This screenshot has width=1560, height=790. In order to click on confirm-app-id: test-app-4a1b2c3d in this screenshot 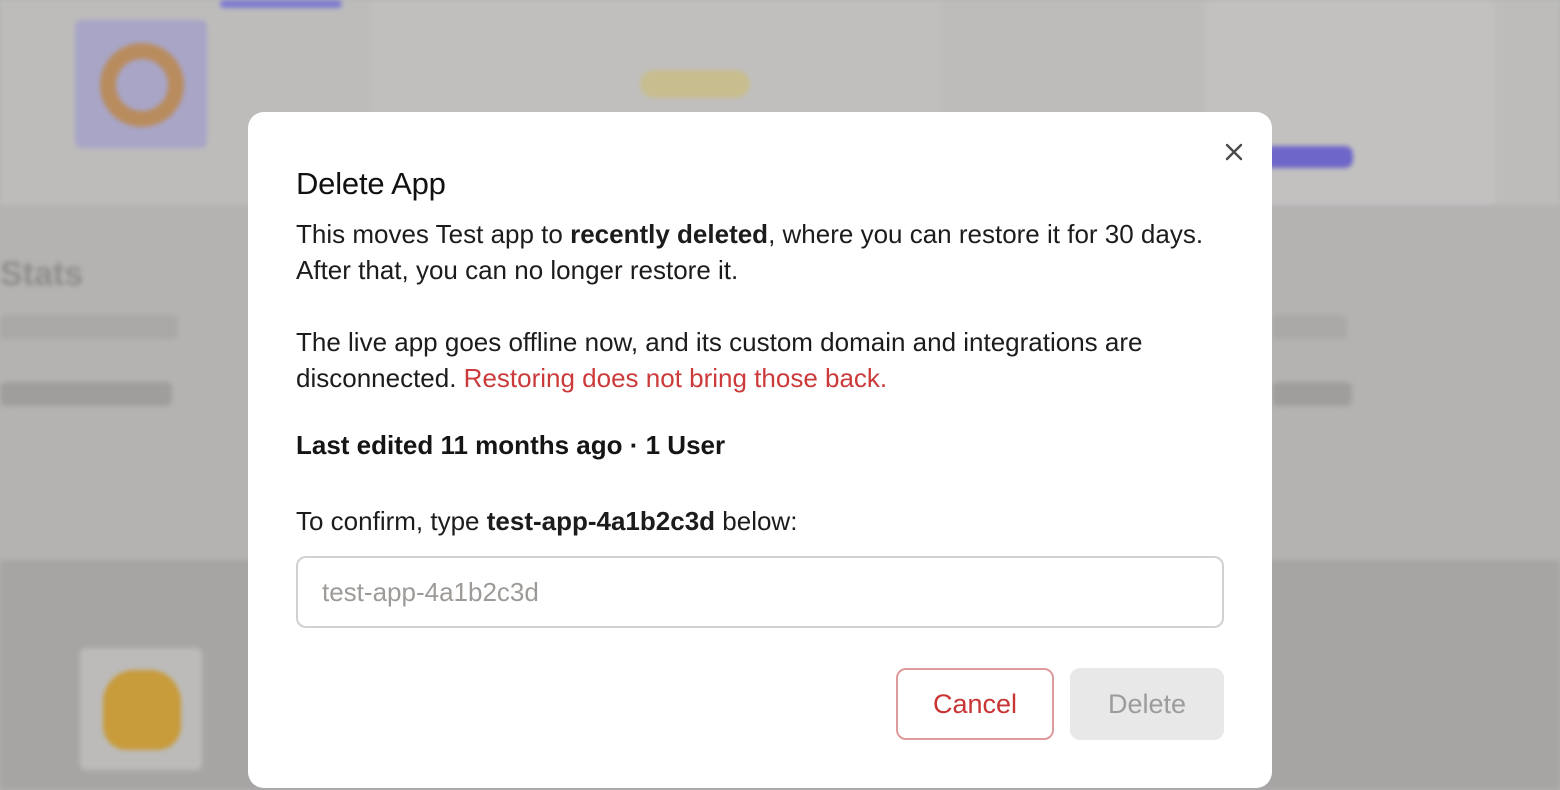, I will do `click(601, 521)`.